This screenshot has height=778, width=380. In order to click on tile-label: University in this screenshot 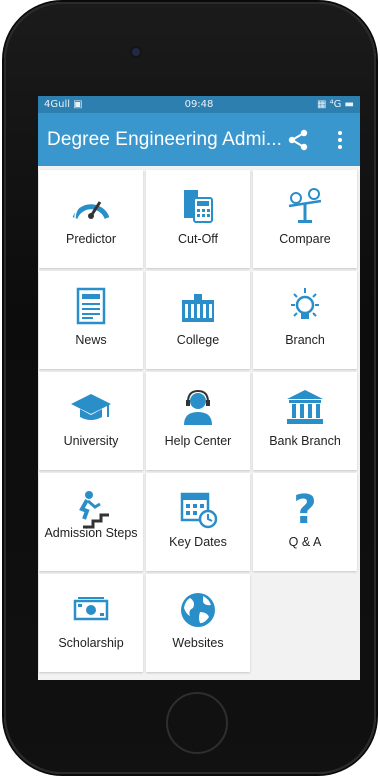, I will do `click(91, 441)`.